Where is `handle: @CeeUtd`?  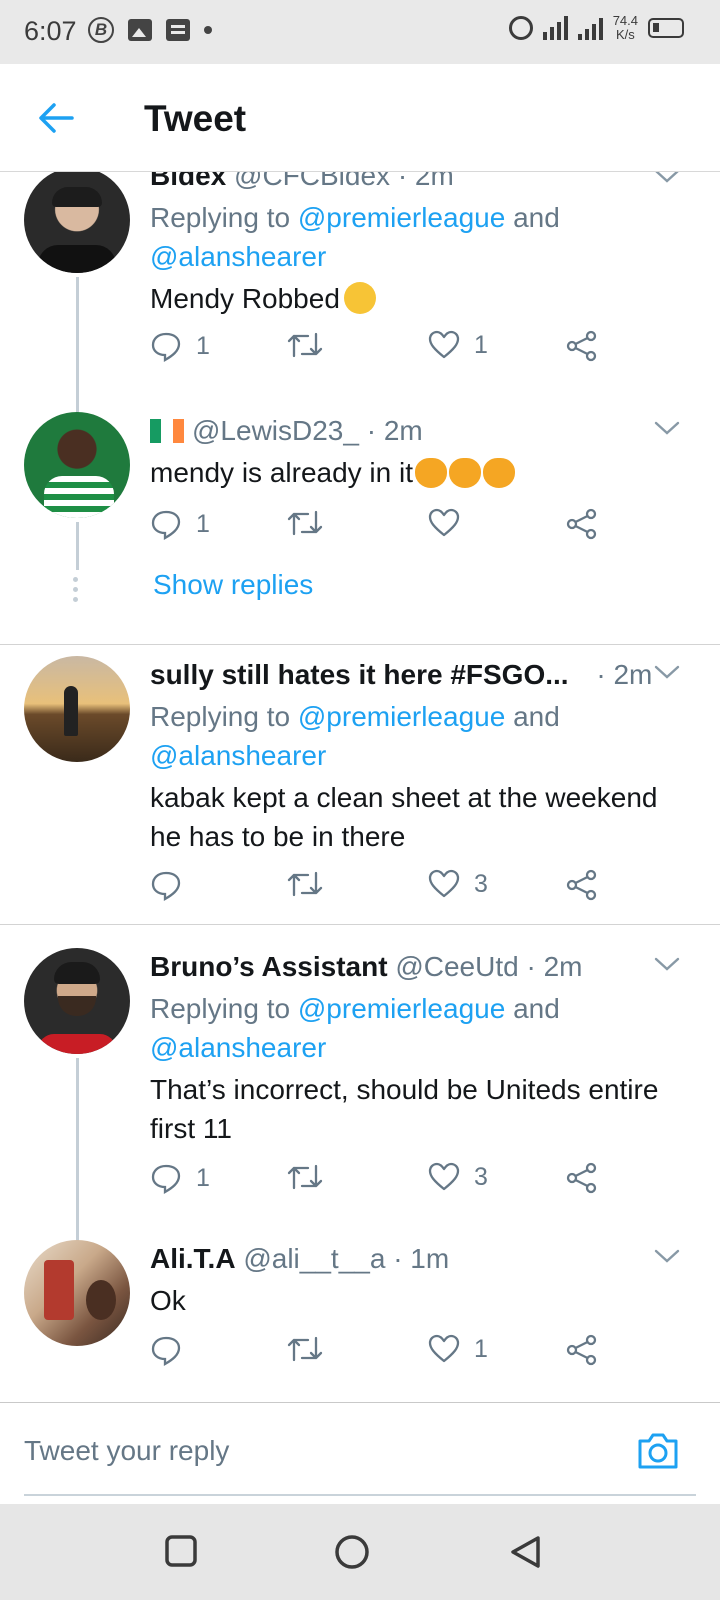 handle: @CeeUtd is located at coordinates (457, 966).